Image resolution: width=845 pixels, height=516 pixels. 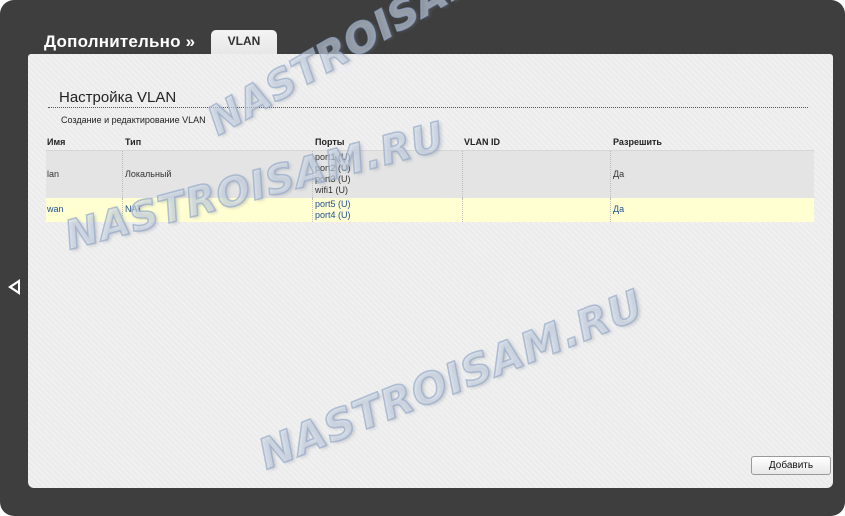 I want to click on port-entry: port1 (U), so click(x=333, y=157).